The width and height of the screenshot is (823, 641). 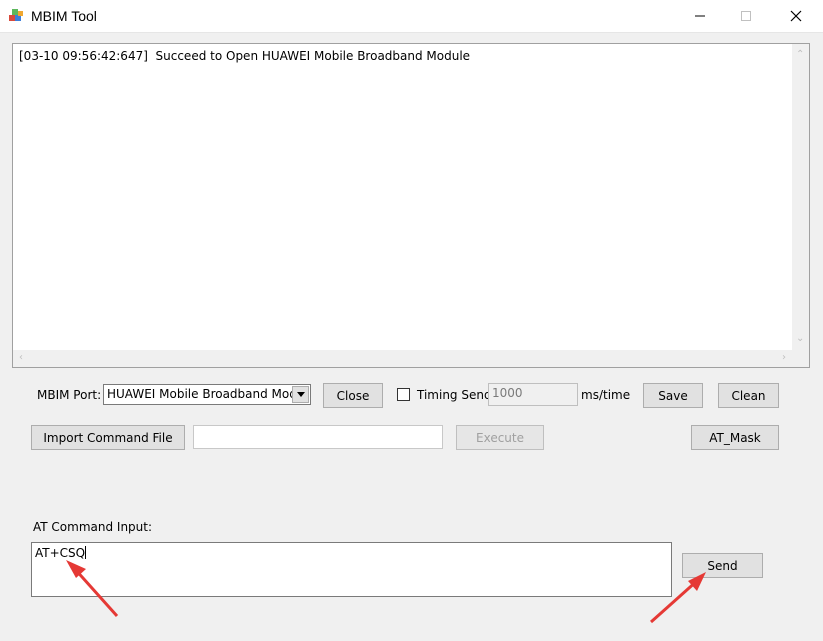 I want to click on at-command-input-label: AT Command Input:, so click(x=93, y=527).